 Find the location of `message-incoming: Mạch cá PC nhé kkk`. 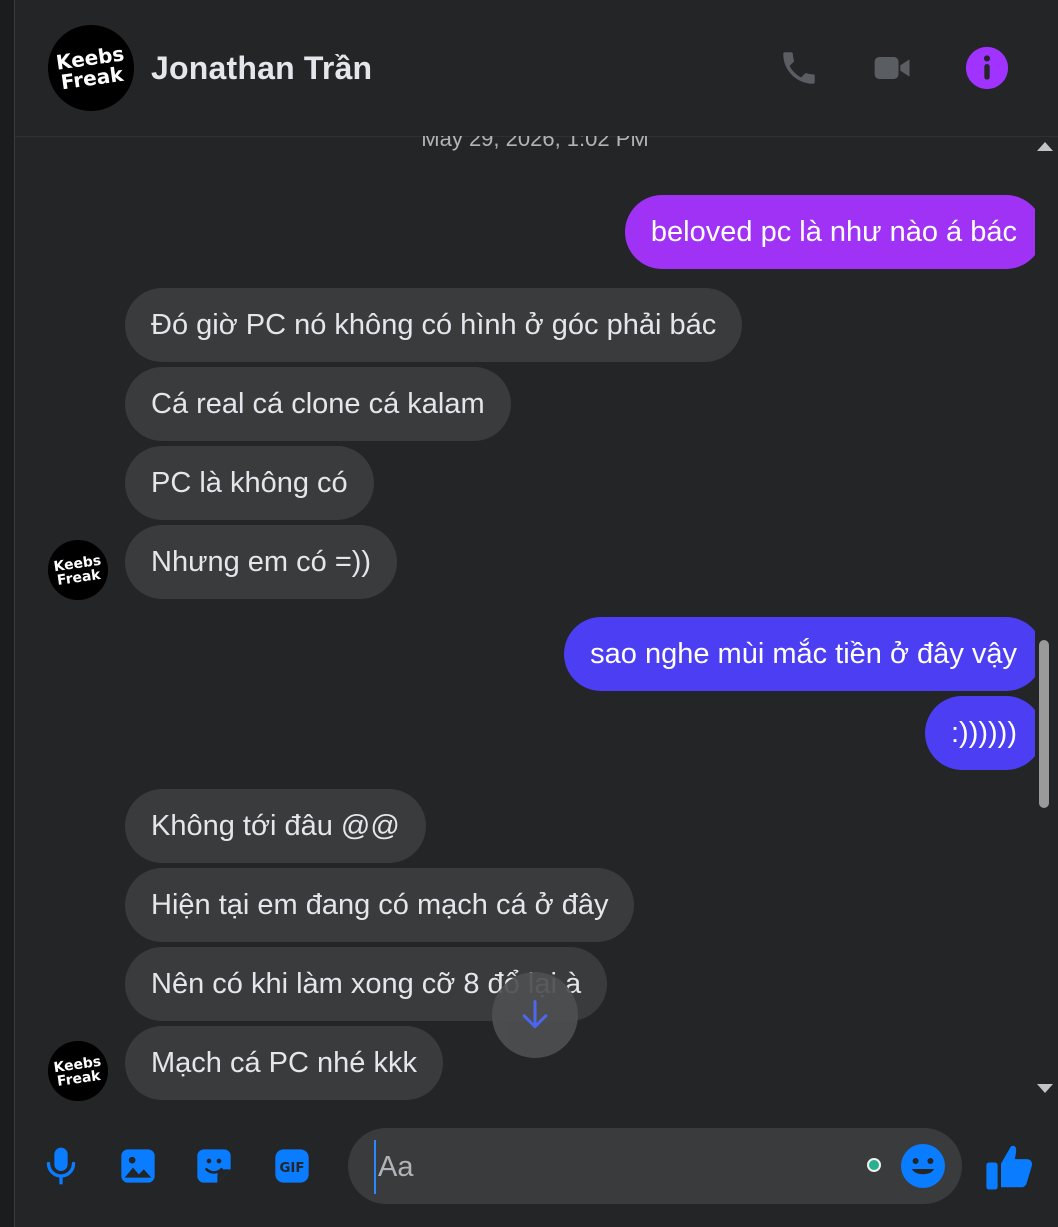

message-incoming: Mạch cá PC nhé kkk is located at coordinates (284, 1063).